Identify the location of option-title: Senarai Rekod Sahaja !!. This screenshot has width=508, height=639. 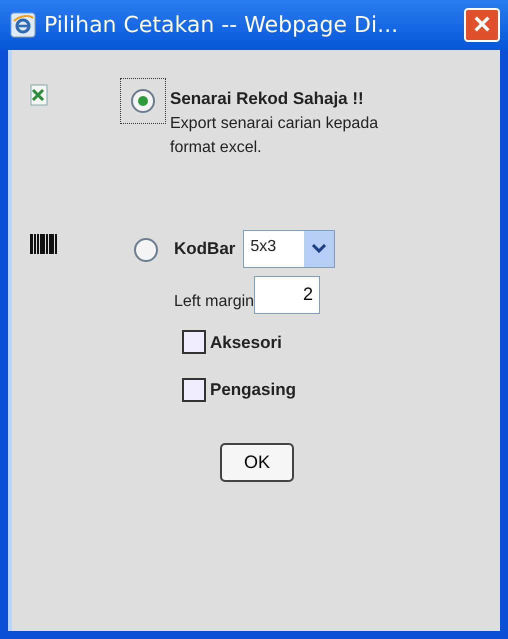
(267, 99).